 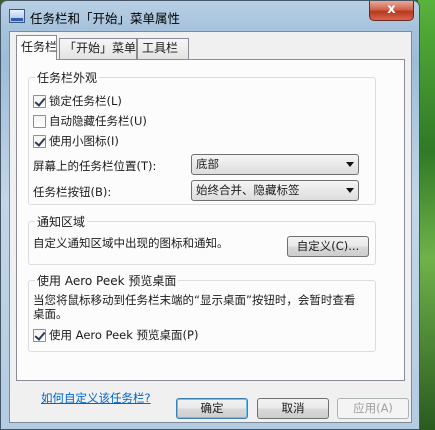 What do you see at coordinates (39, 121) in the screenshot?
I see `auto-hide-checkbox` at bounding box center [39, 121].